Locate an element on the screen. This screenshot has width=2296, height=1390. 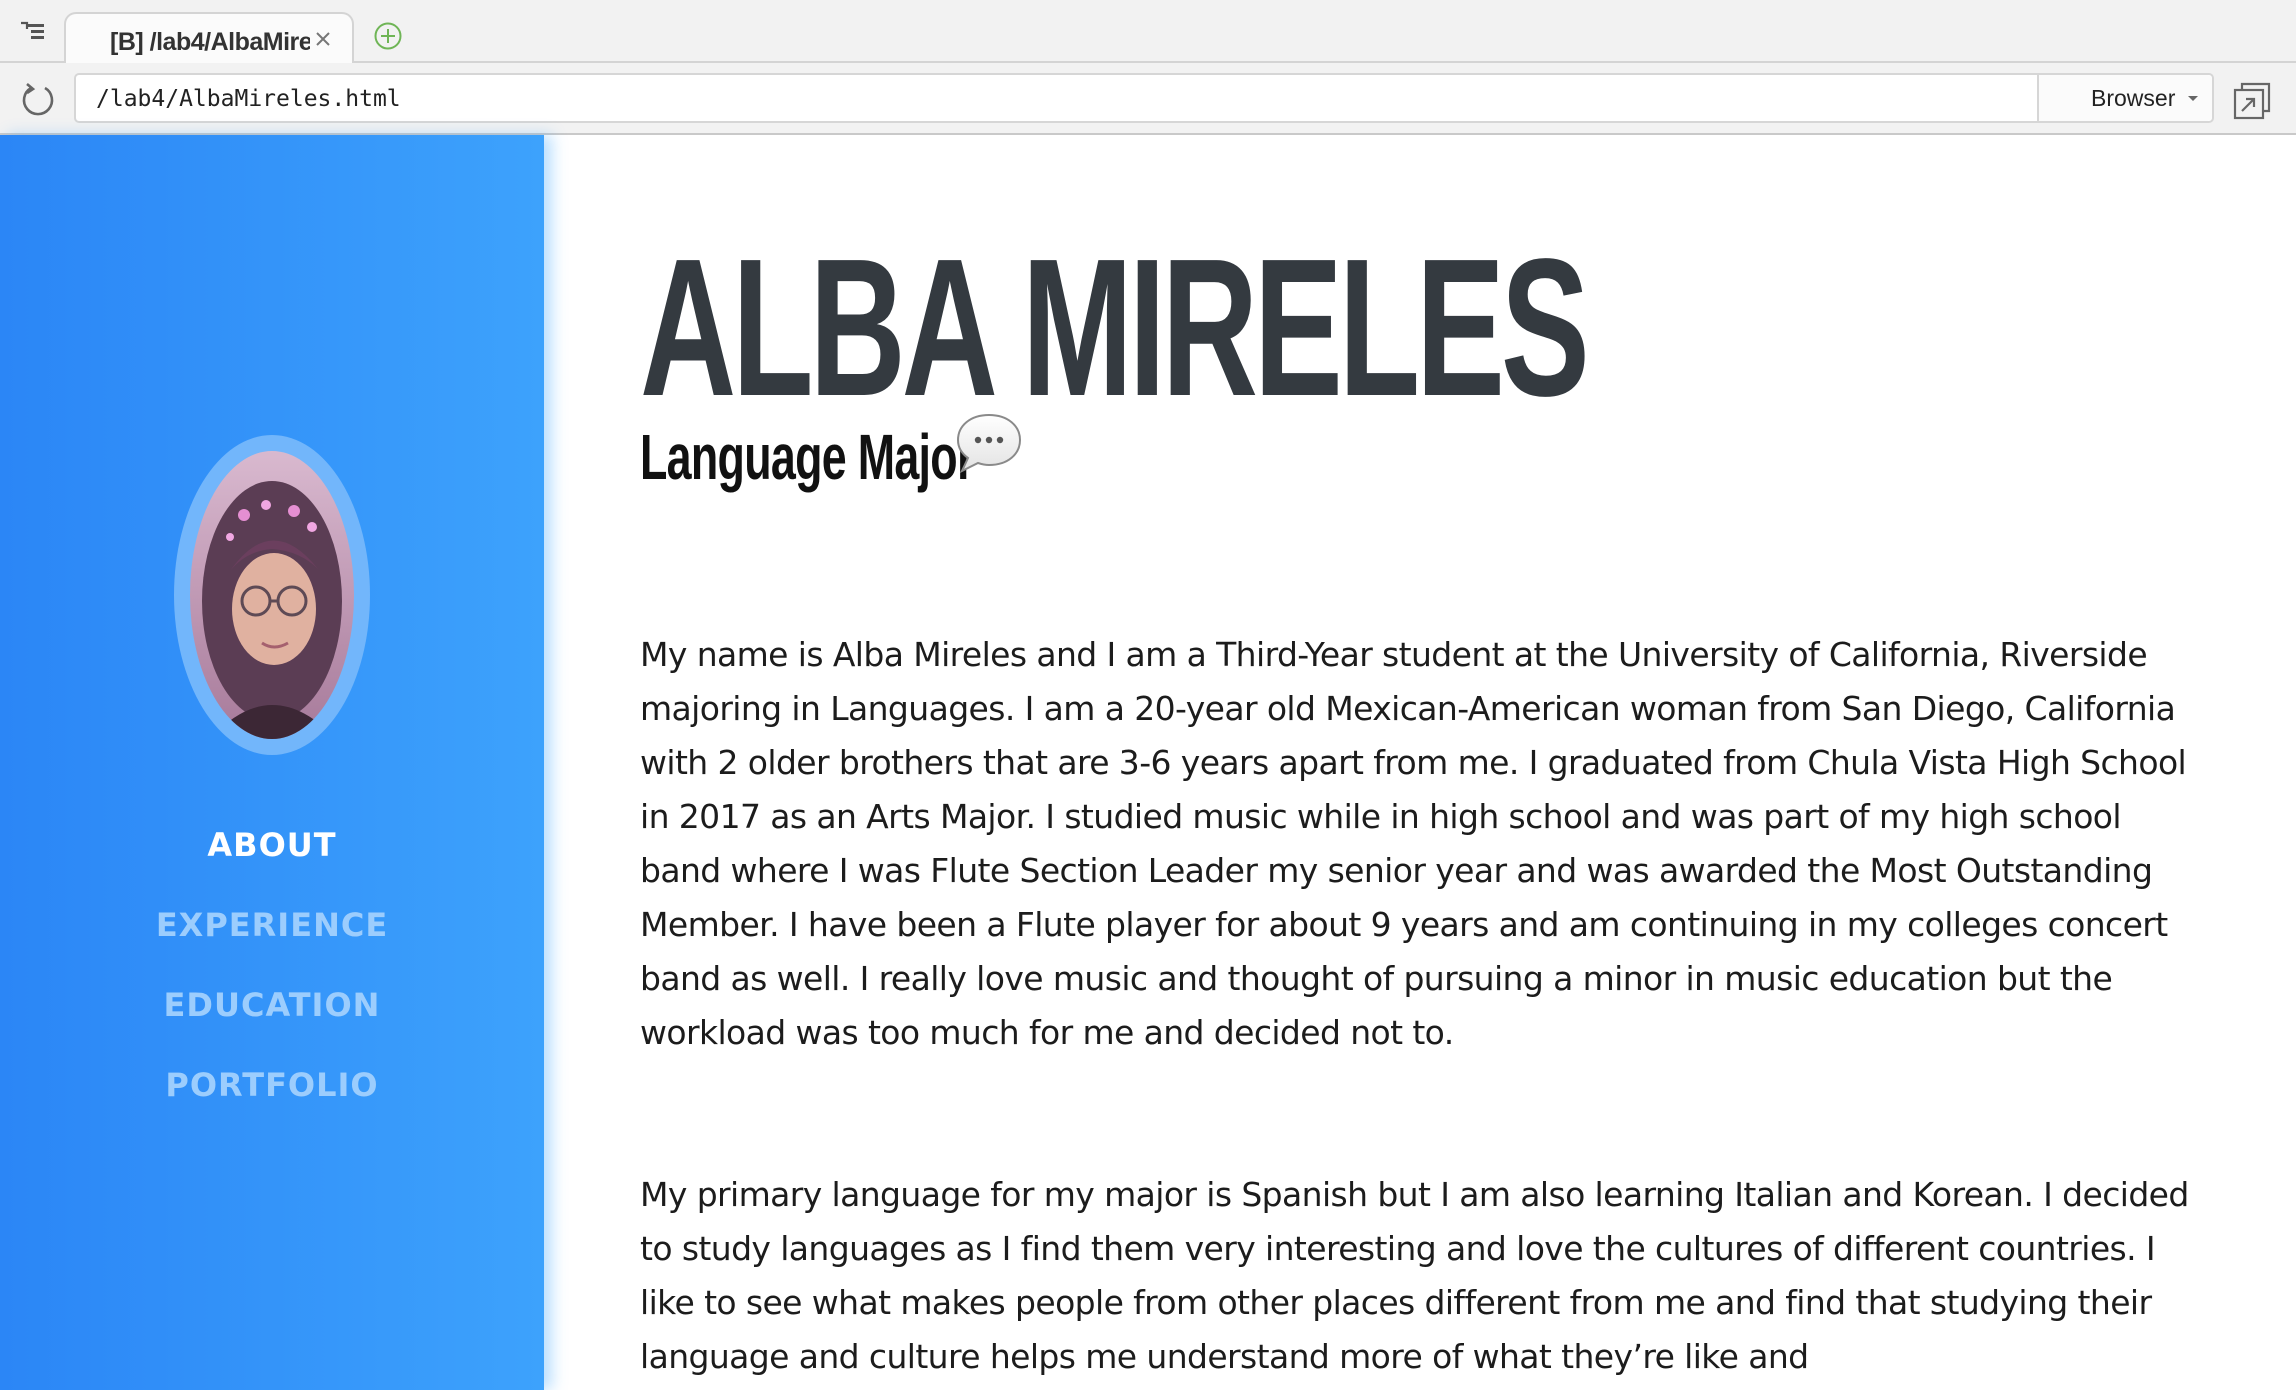
subtitle-row: Language Major is located at coordinates (910, 459).